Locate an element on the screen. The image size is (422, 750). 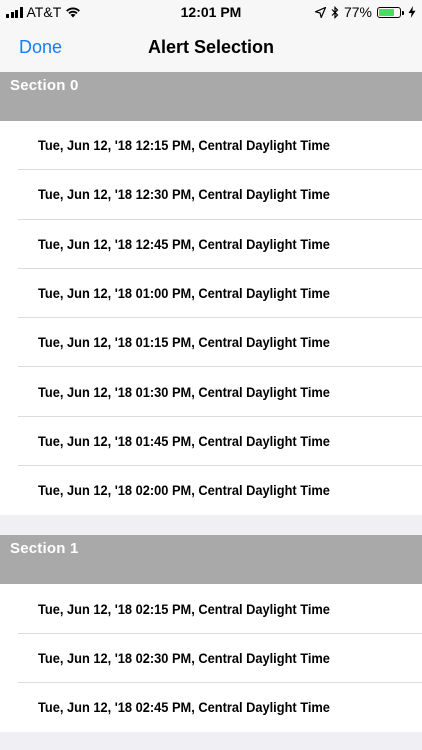
navigation-bar: Done Alert Selection is located at coordinates (211, 49).